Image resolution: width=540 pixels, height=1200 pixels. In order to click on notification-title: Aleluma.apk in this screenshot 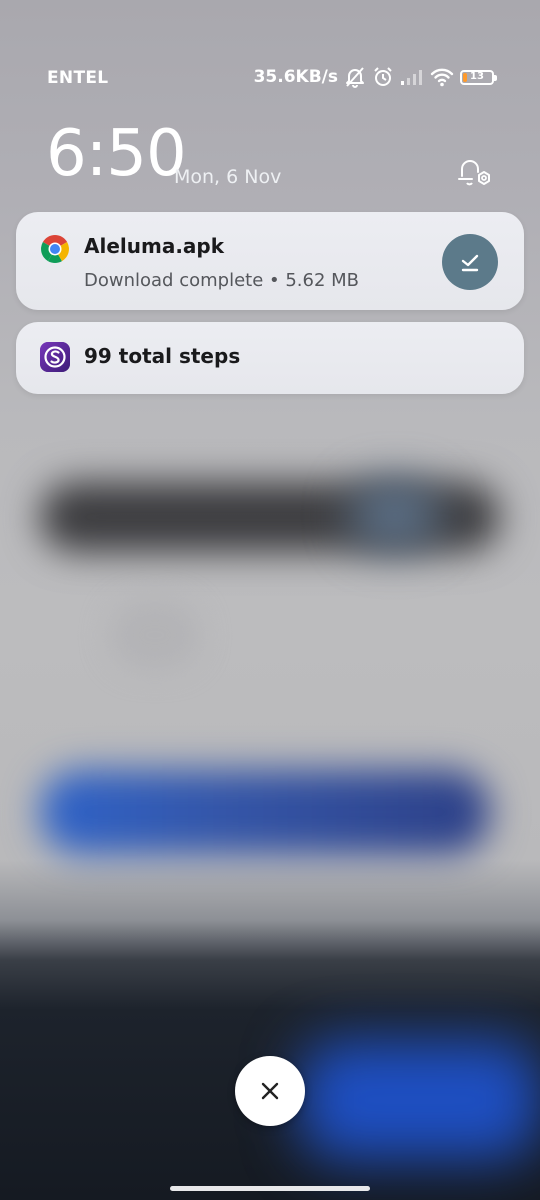, I will do `click(154, 246)`.